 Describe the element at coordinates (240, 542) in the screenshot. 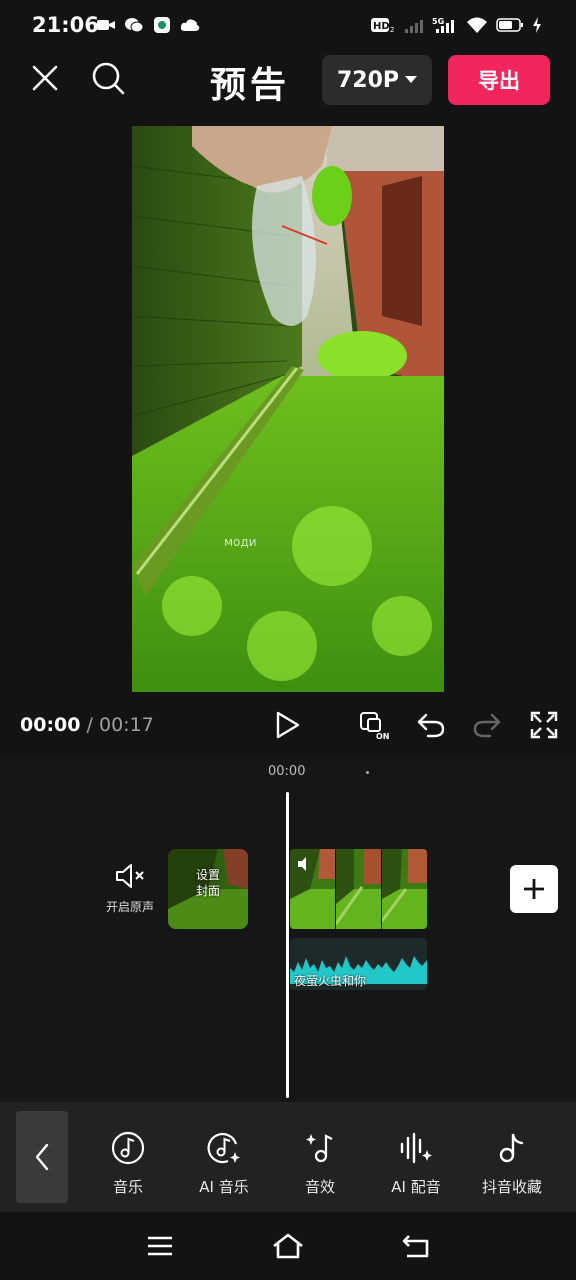

I see `preview-watermark: моди` at that location.